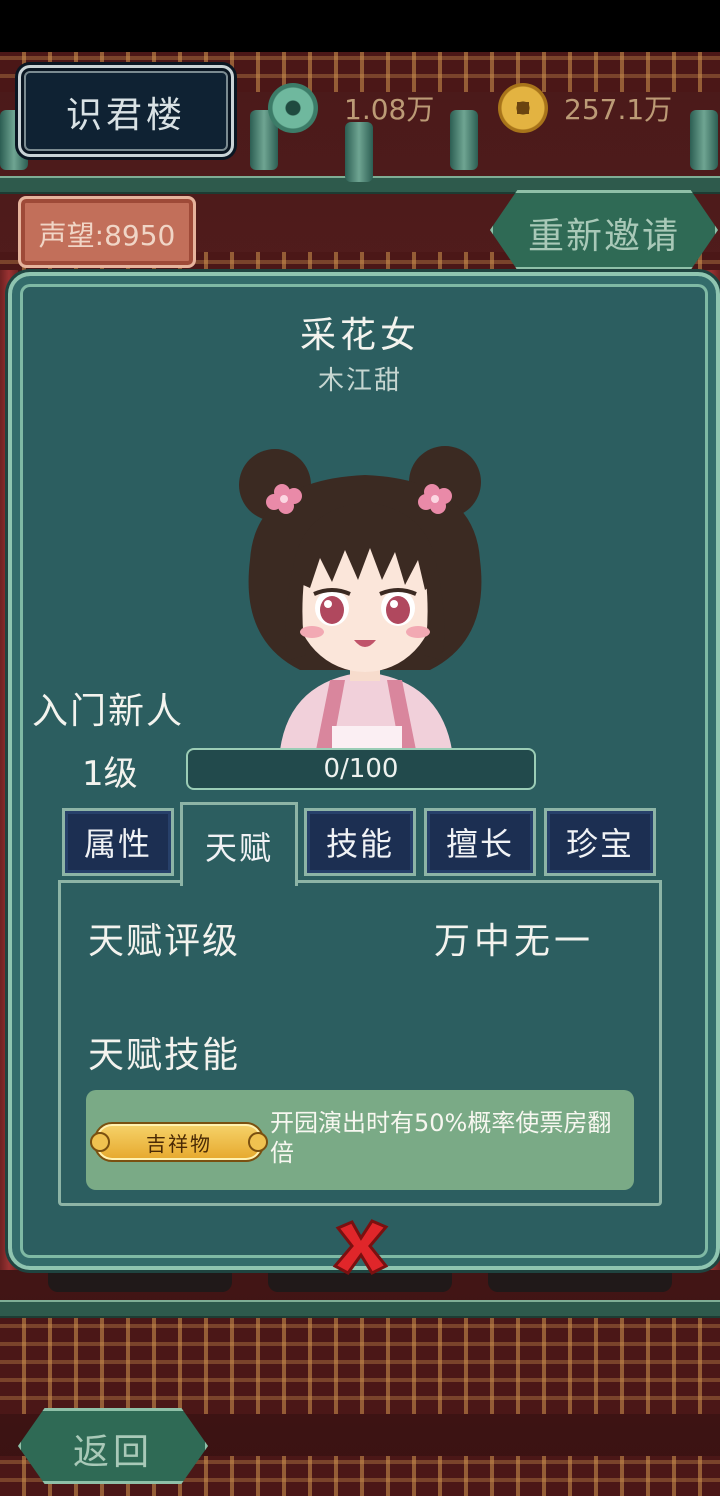 The image size is (720, 1496). I want to click on talent-rating-label: 天赋评级, so click(164, 941).